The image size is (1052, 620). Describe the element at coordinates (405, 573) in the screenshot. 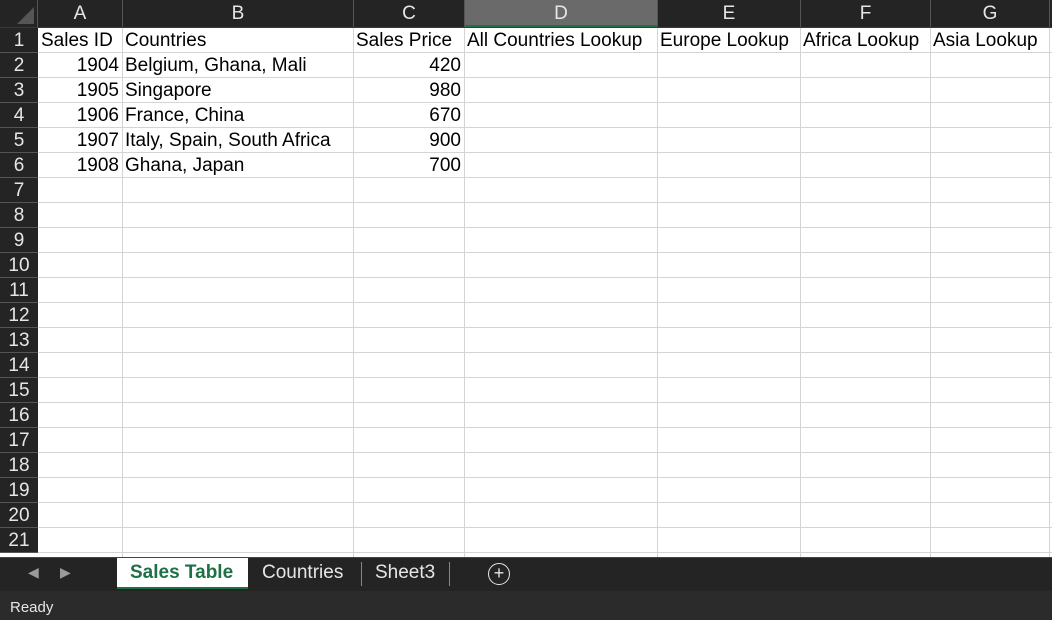

I see `sheet-tab-sheet3: Sheet3` at that location.